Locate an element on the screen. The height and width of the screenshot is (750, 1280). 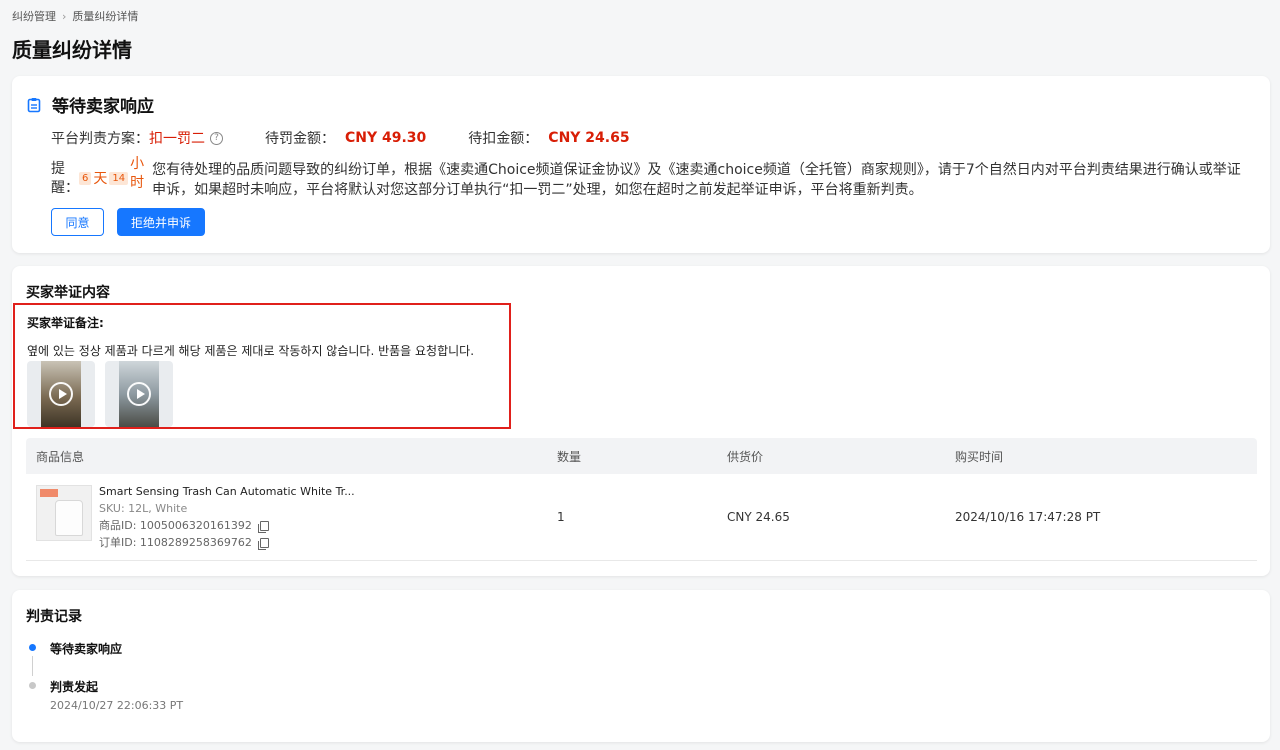
timeline-item: 等待卖家响应 is located at coordinates (105, 659).